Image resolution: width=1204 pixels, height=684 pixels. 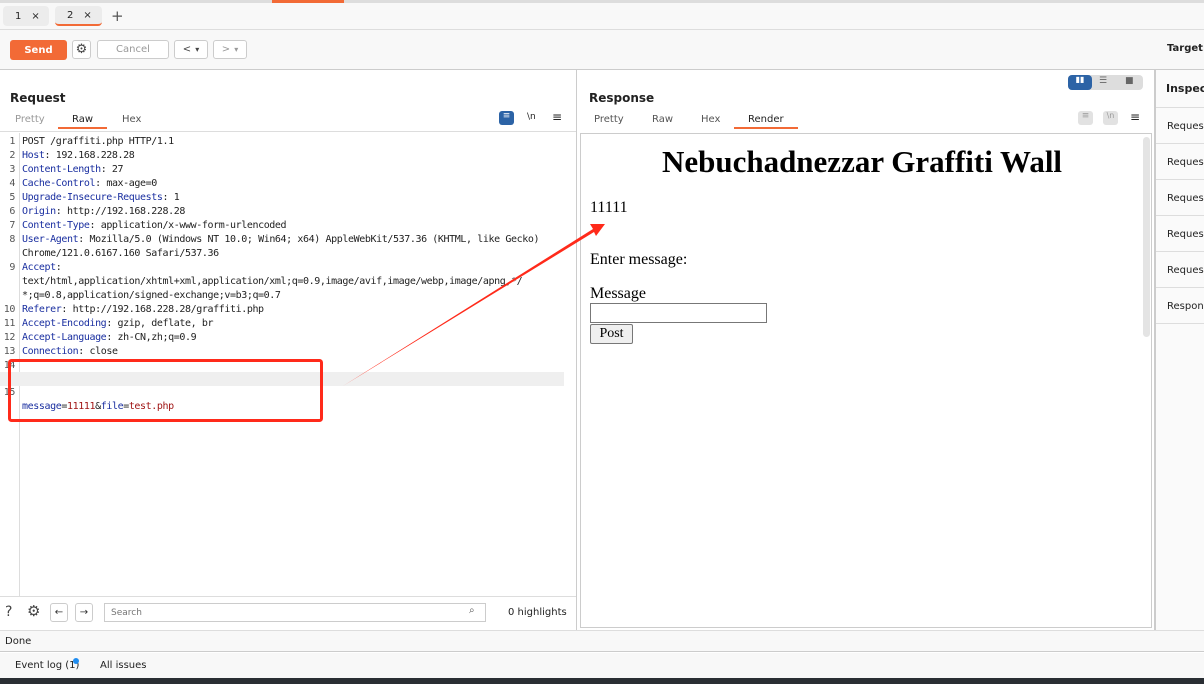 I want to click on annotation-box, so click(x=165, y=390).